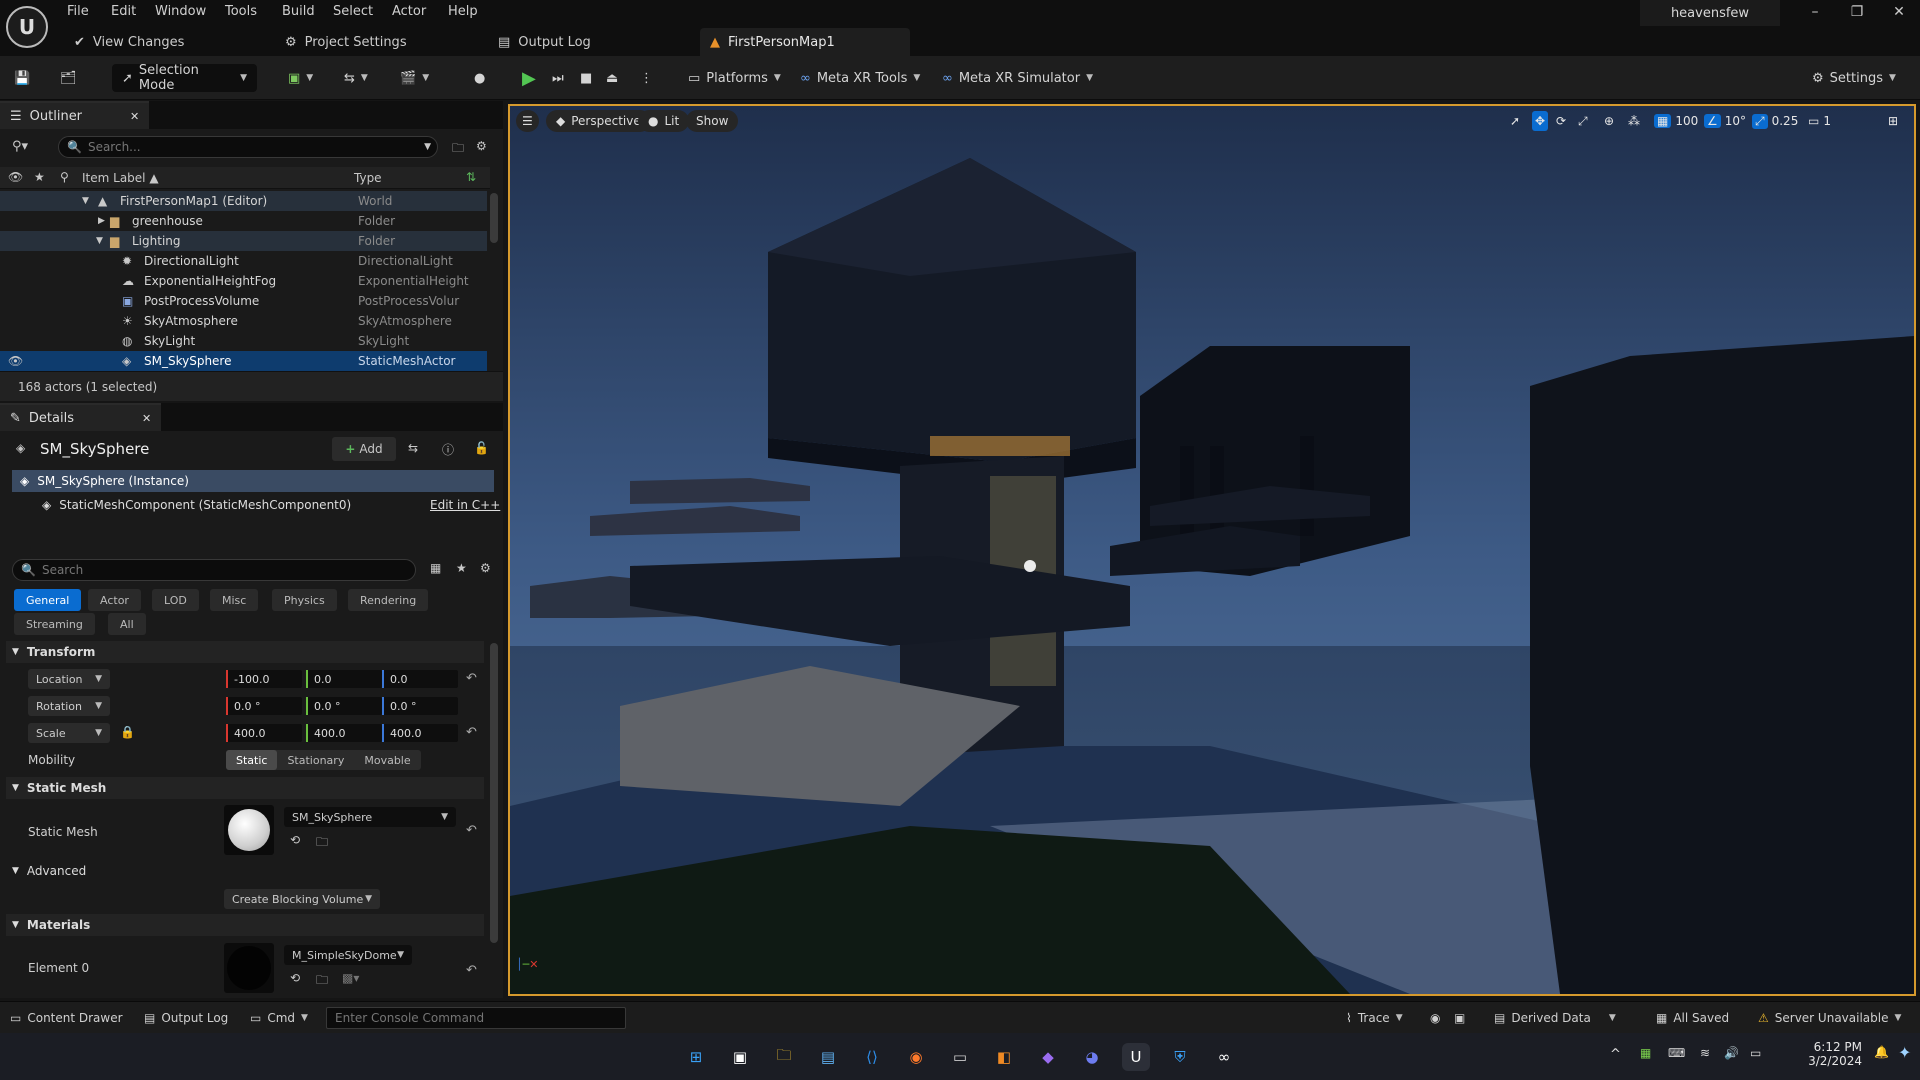 Image resolution: width=1920 pixels, height=1080 pixels. I want to click on scale-snap-toggle: ⤢ 0.25, so click(1775, 121).